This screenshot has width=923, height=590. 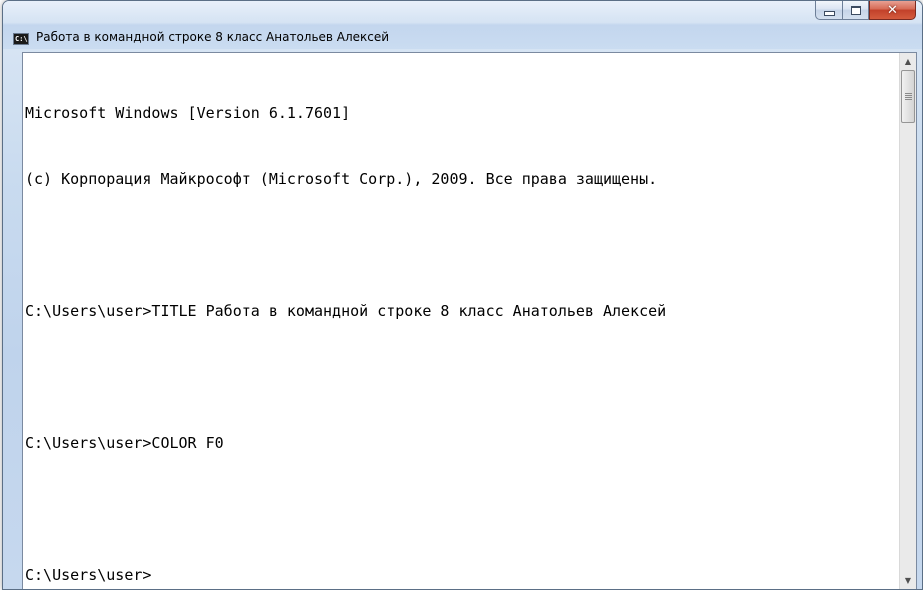 I want to click on scroll-thumb, so click(x=908, y=96).